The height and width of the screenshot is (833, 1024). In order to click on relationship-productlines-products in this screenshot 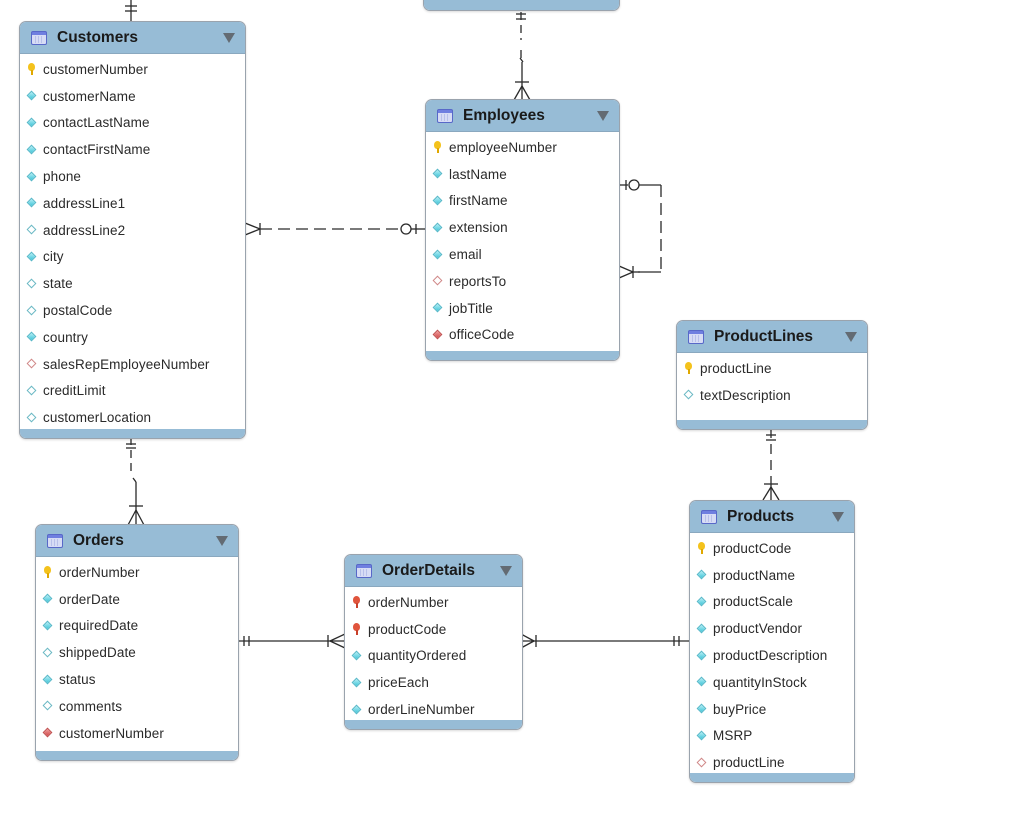, I will do `click(771, 464)`.